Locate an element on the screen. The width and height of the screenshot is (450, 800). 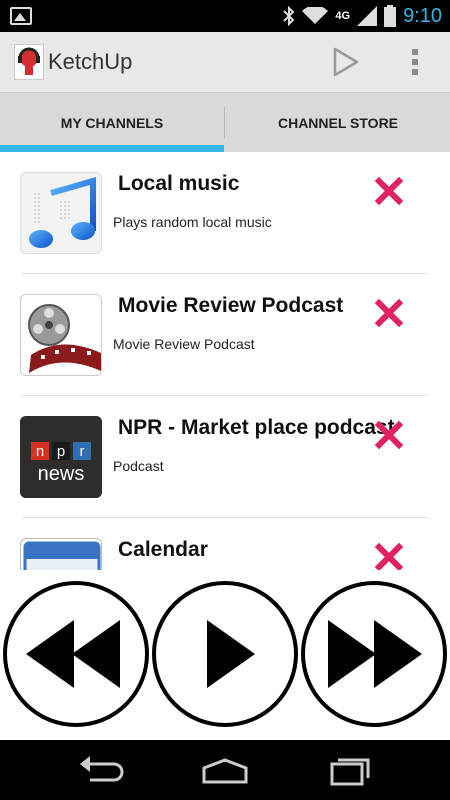
tab-my-channels: MY CHANNELS is located at coordinates (112, 123).